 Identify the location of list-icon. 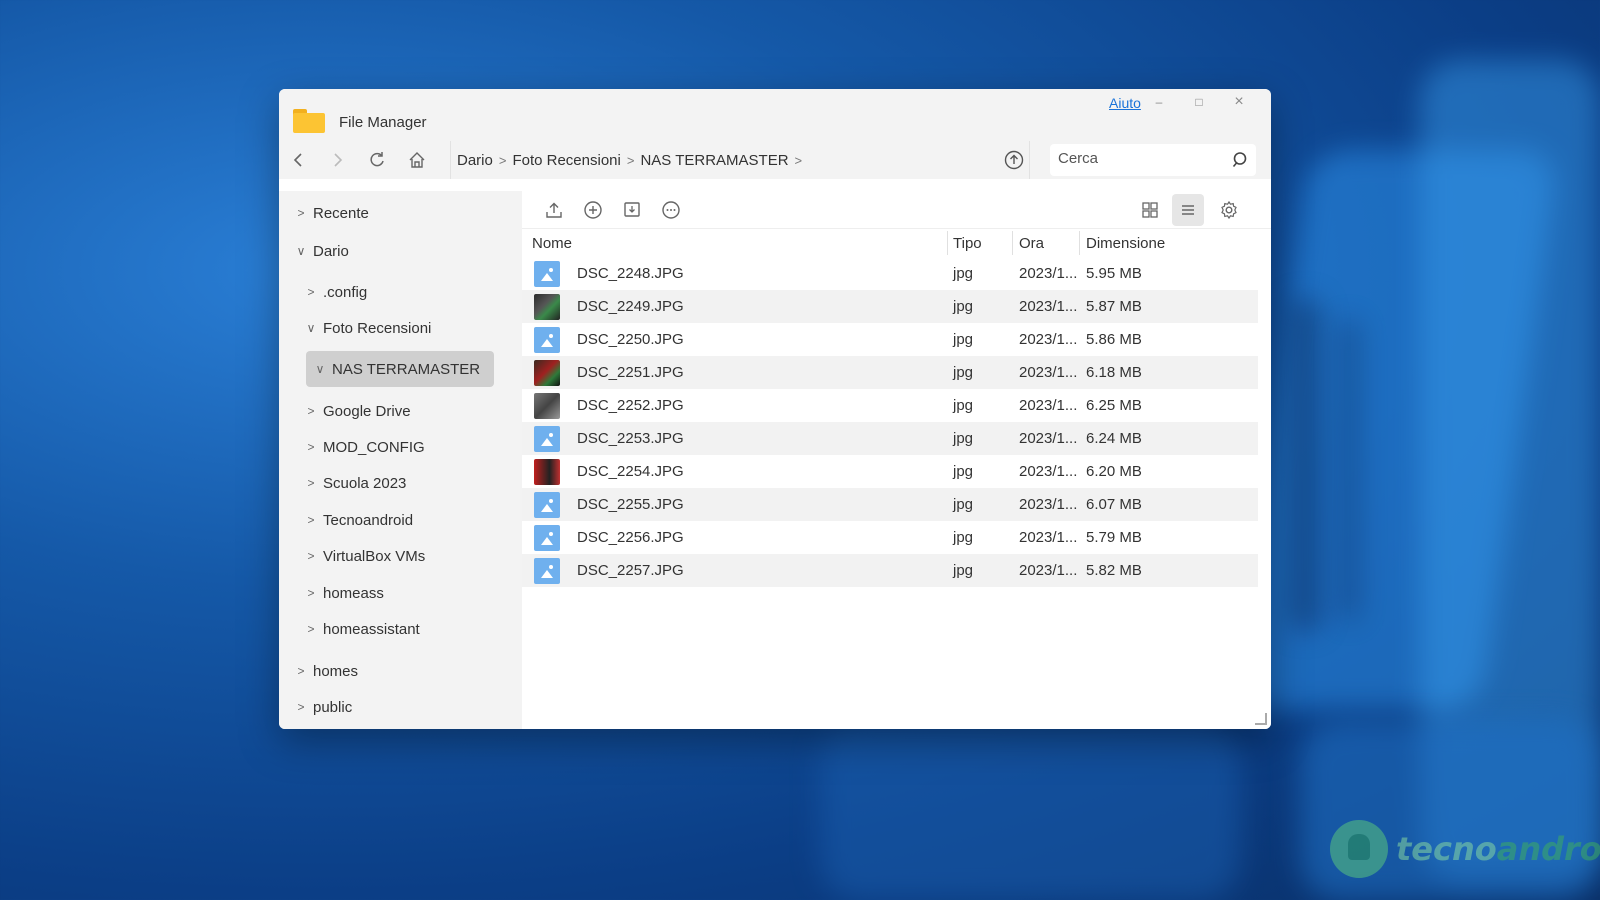
(1188, 210).